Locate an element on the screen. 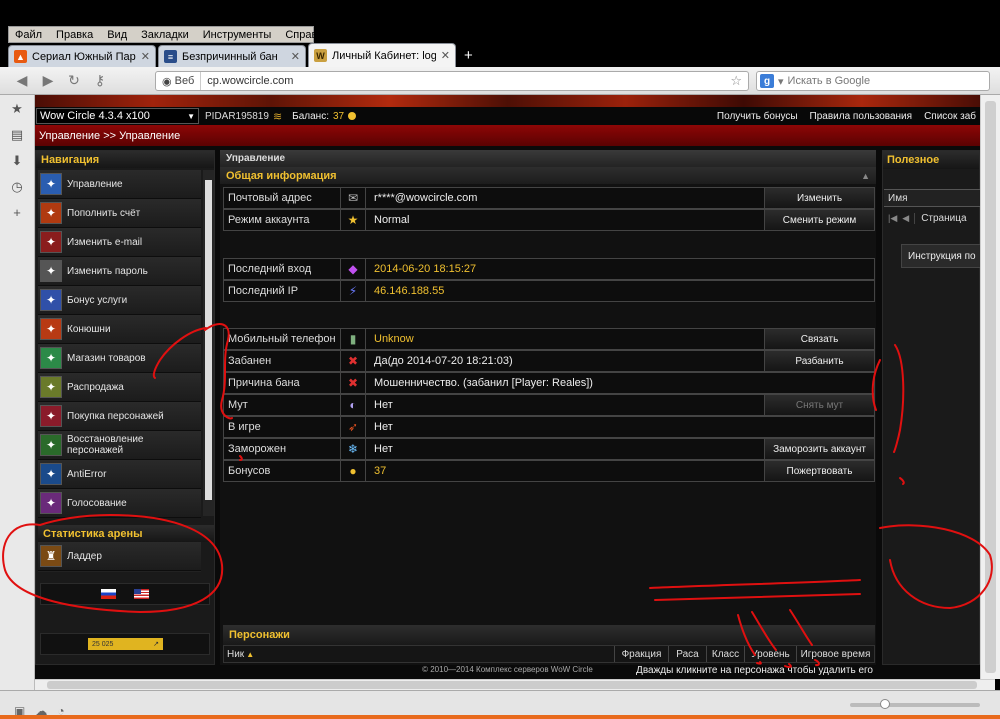  forward-icon: ▶ is located at coordinates (48, 80).